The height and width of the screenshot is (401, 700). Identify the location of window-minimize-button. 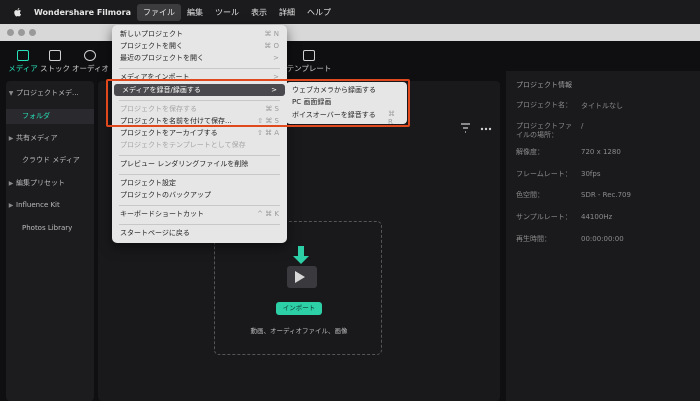
(21, 32).